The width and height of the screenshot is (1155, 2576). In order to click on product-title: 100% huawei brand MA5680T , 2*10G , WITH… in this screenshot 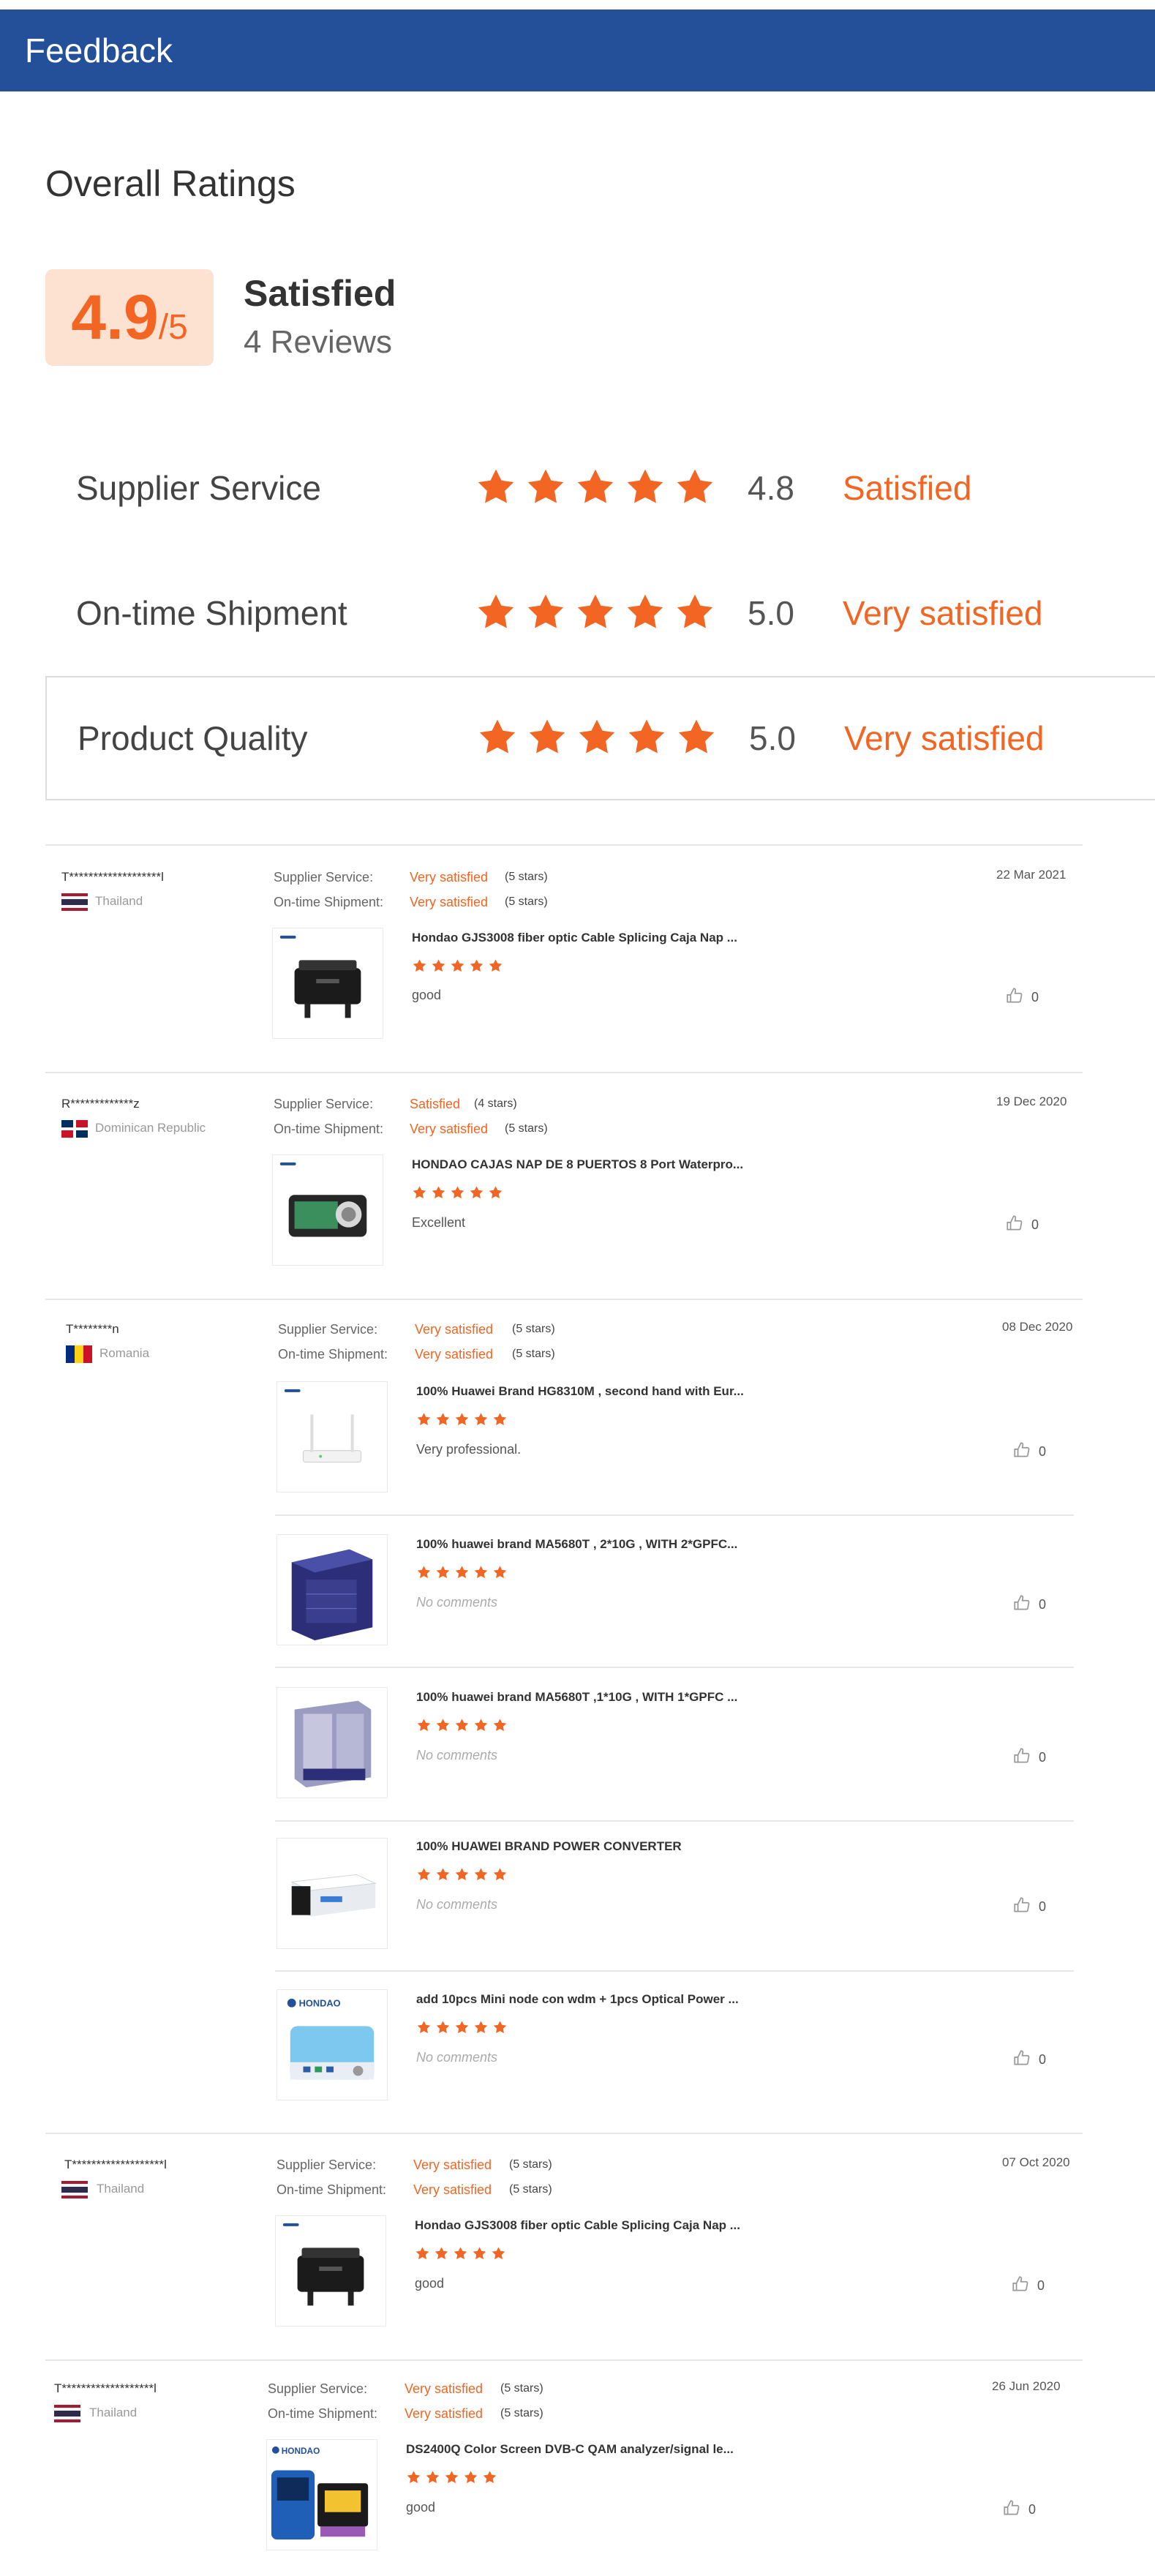, I will do `click(576, 1545)`.